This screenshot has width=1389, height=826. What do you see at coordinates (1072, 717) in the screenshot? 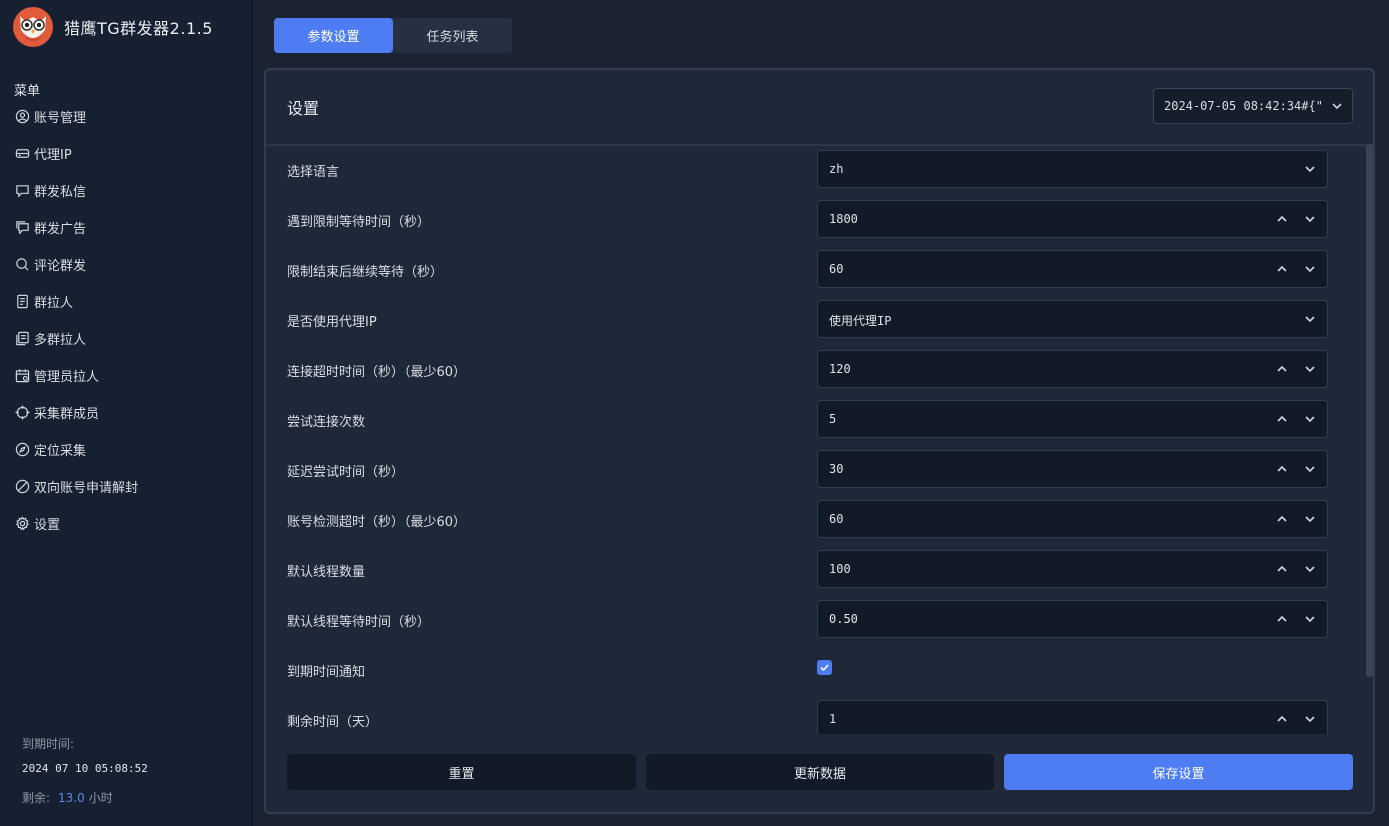
I see `remaining-days-stepper: 1` at bounding box center [1072, 717].